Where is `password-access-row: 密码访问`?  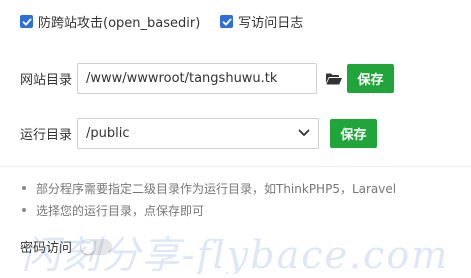
password-access-row: 密码访问 is located at coordinates (66, 246).